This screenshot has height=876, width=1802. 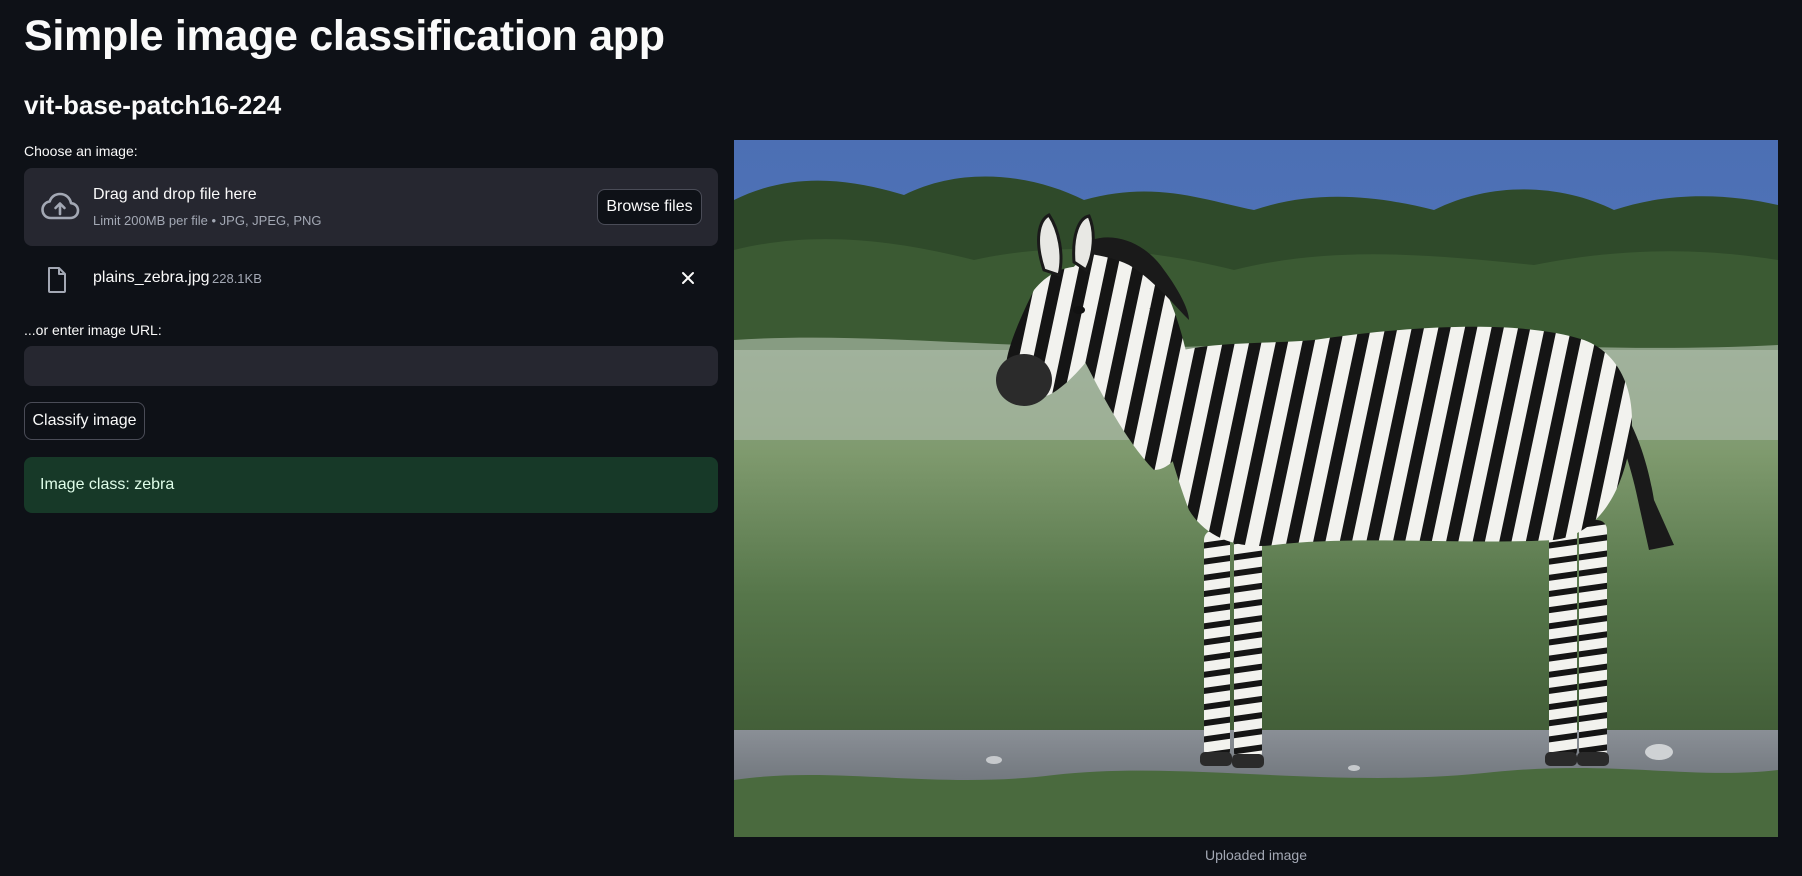 What do you see at coordinates (175, 194) in the screenshot?
I see `dropzone-title: Drag and drop file here` at bounding box center [175, 194].